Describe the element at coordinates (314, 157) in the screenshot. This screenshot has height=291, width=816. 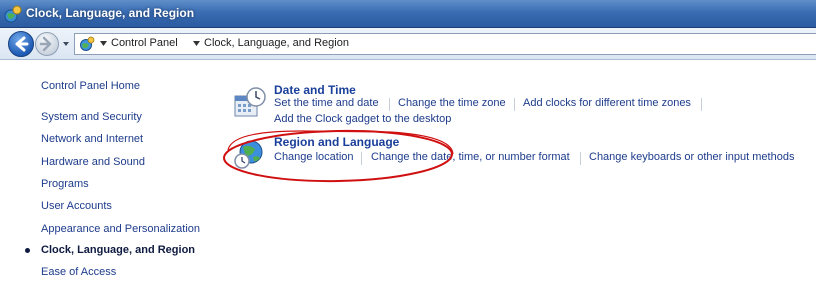
I see `change-location-link: Change location` at that location.